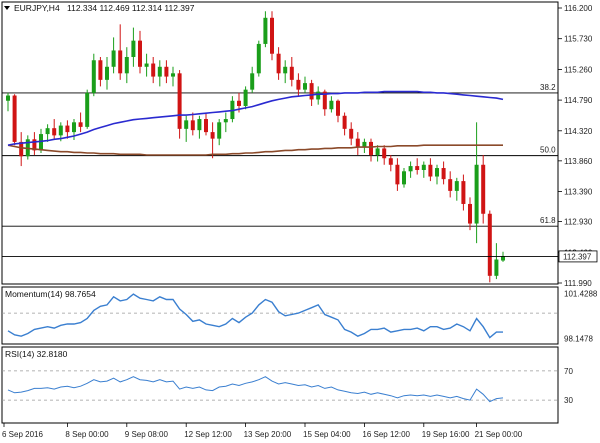 This screenshot has width=600, height=443. What do you see at coordinates (578, 222) in the screenshot?
I see `price-tick-label: 112.930` at bounding box center [578, 222].